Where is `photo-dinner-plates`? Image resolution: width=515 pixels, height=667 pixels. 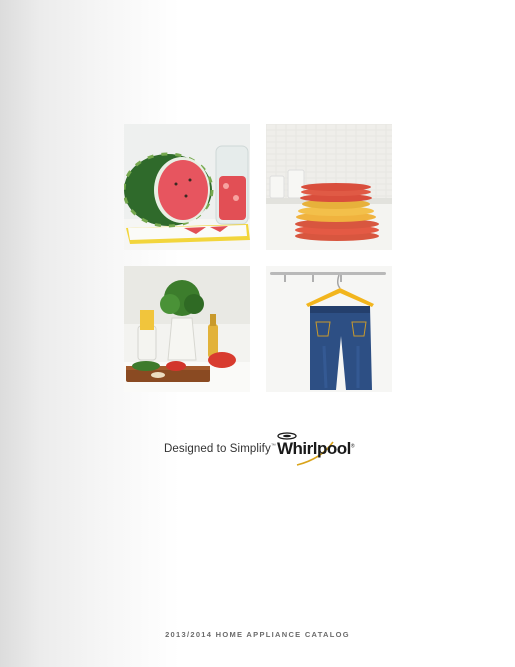
photo-dinner-plates is located at coordinates (329, 187).